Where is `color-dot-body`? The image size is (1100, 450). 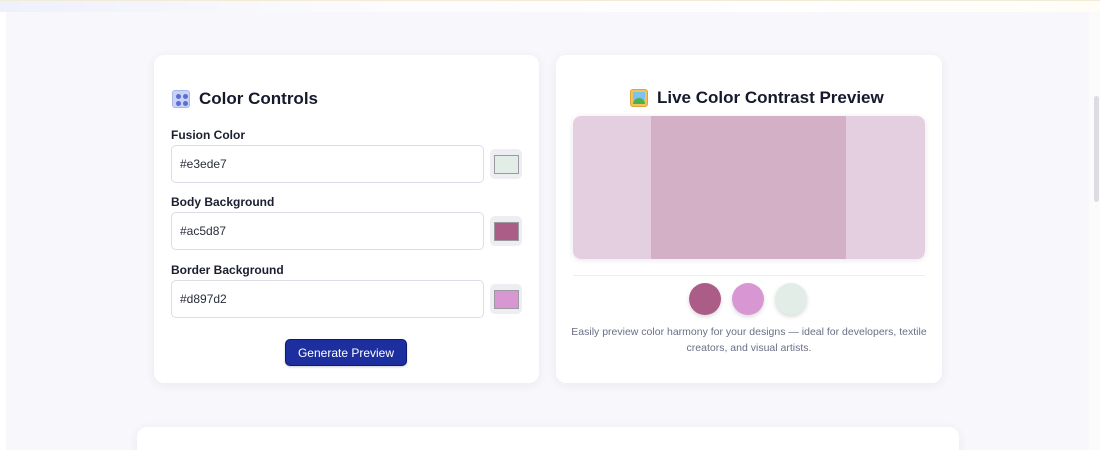
color-dot-body is located at coordinates (705, 299).